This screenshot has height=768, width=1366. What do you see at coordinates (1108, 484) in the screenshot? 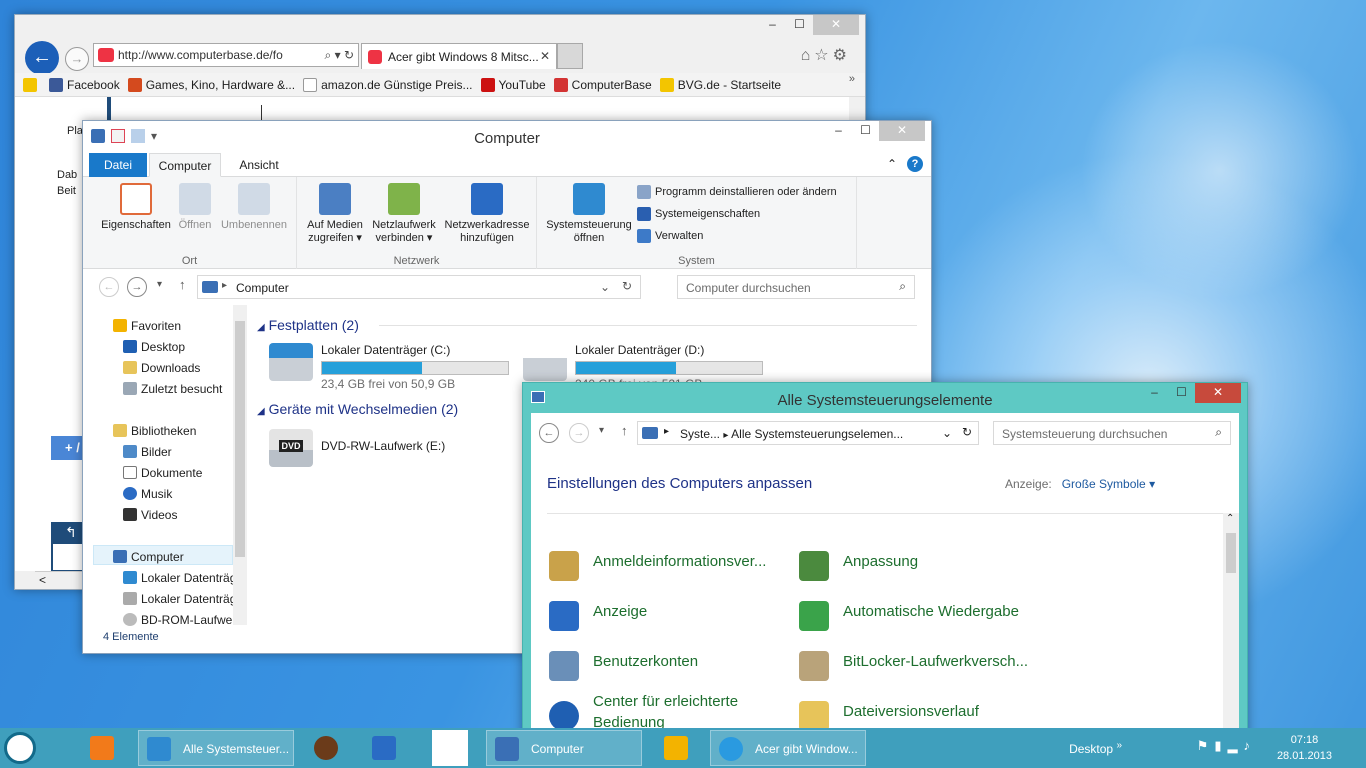
I see `view-dropdown: Große Symbole ▾` at bounding box center [1108, 484].